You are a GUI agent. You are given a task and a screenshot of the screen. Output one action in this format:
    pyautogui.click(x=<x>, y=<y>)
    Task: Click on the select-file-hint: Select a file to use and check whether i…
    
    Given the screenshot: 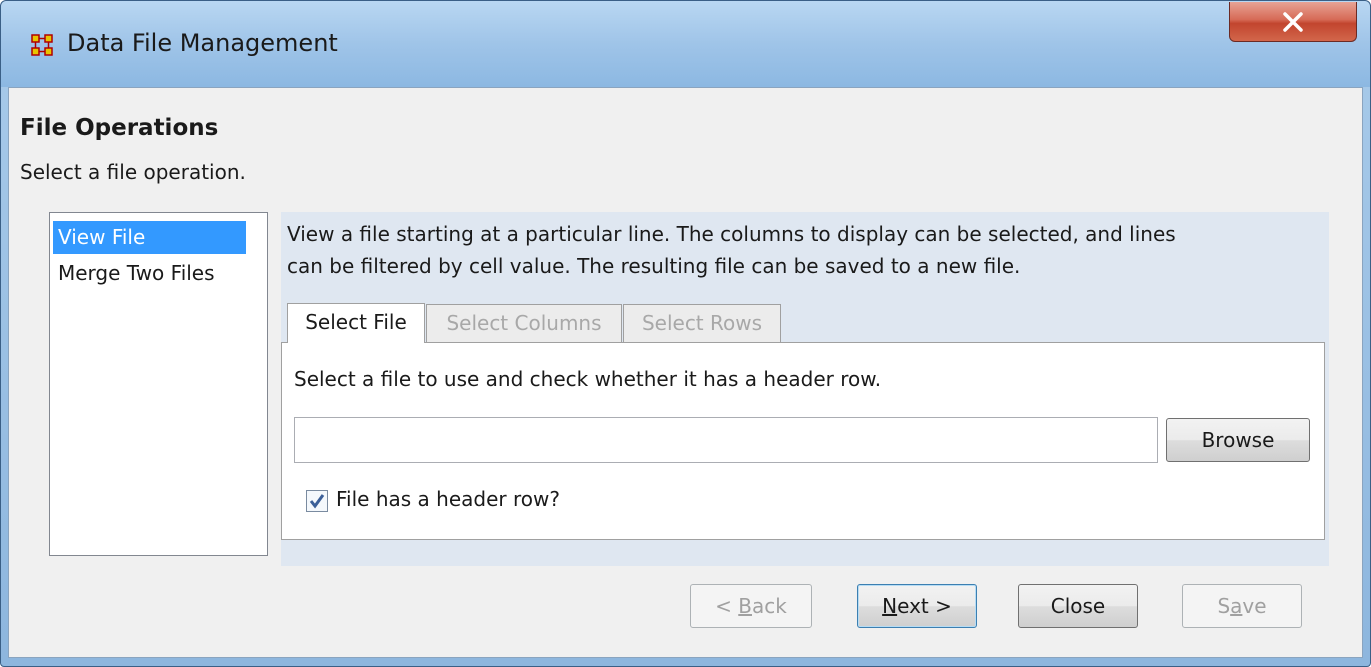 What is the action you would take?
    pyautogui.click(x=588, y=379)
    